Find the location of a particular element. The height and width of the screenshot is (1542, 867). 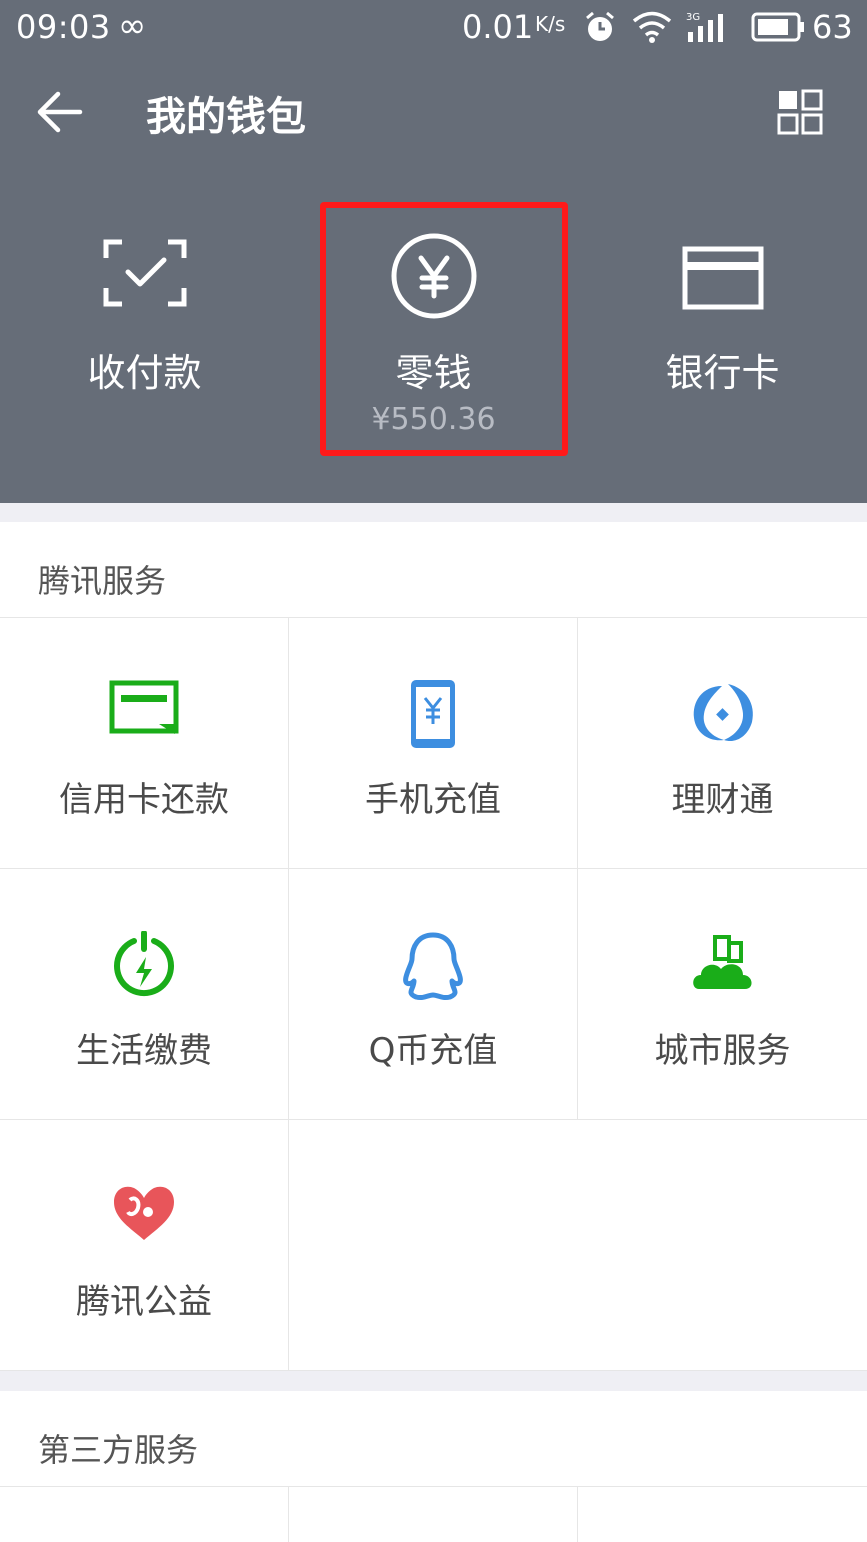

battery-icon is located at coordinates (778, 29).